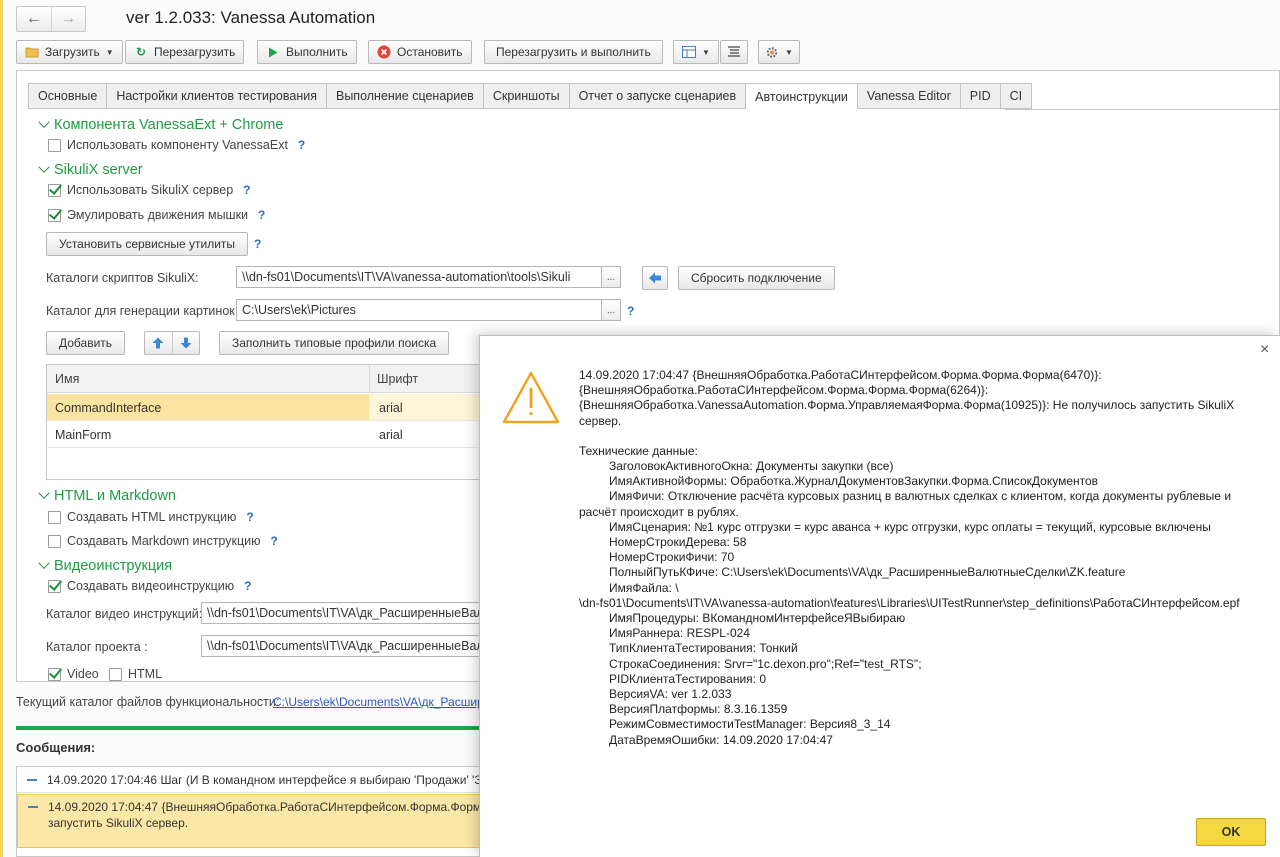 The width and height of the screenshot is (1280, 857). I want to click on section-video: Видеоинструкция, so click(105, 565).